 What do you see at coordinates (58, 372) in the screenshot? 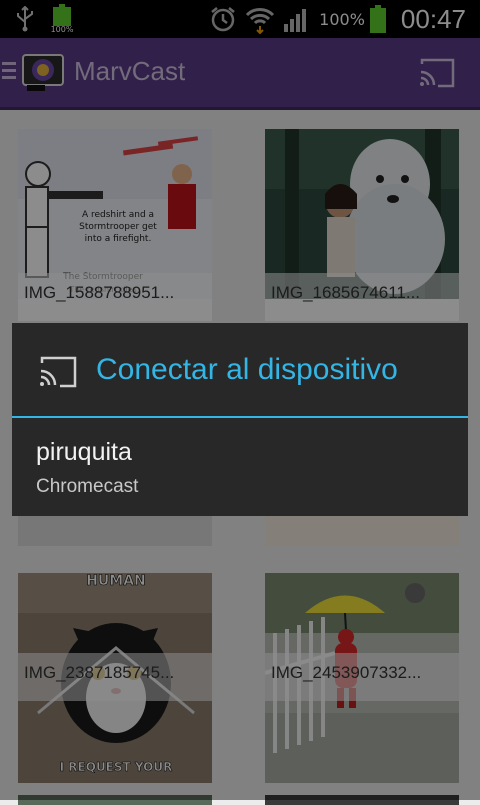
I see `cast-icon` at bounding box center [58, 372].